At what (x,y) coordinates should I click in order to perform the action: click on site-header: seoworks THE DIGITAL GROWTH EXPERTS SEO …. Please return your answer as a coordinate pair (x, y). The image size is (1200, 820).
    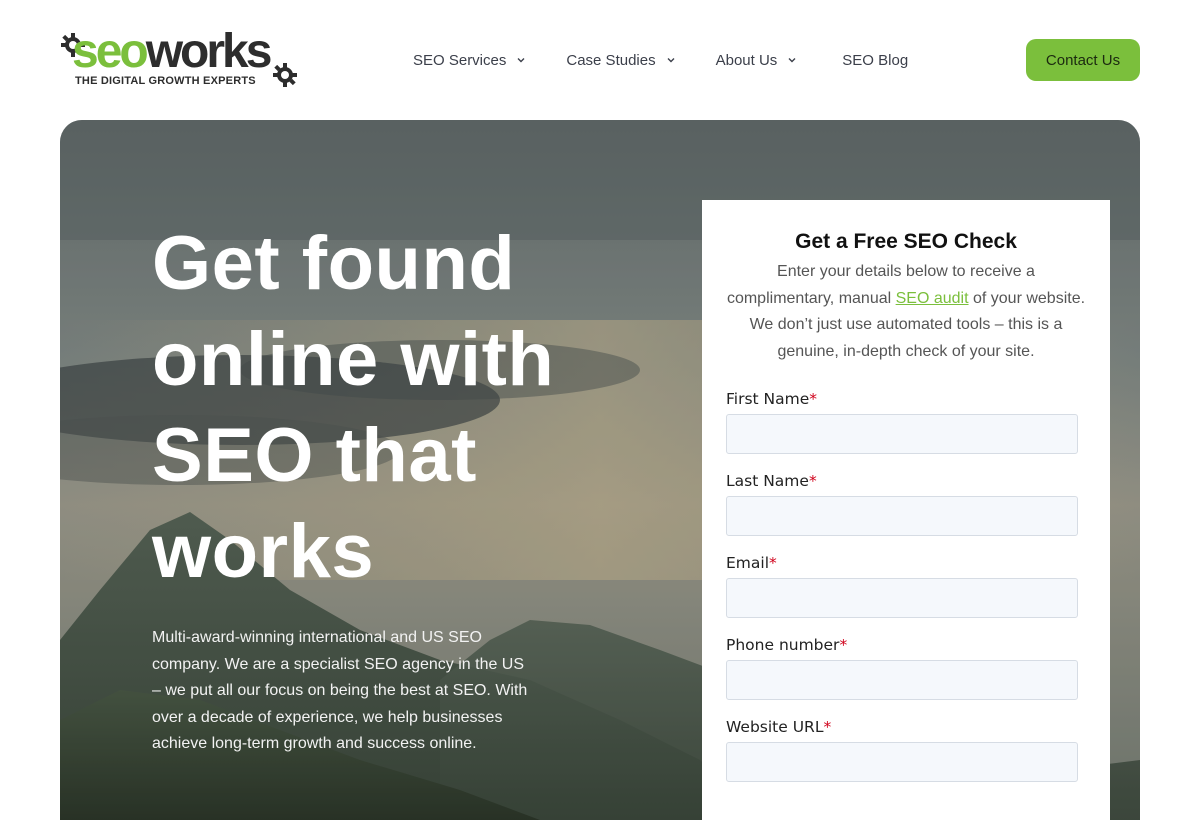
    Looking at the image, I should click on (600, 60).